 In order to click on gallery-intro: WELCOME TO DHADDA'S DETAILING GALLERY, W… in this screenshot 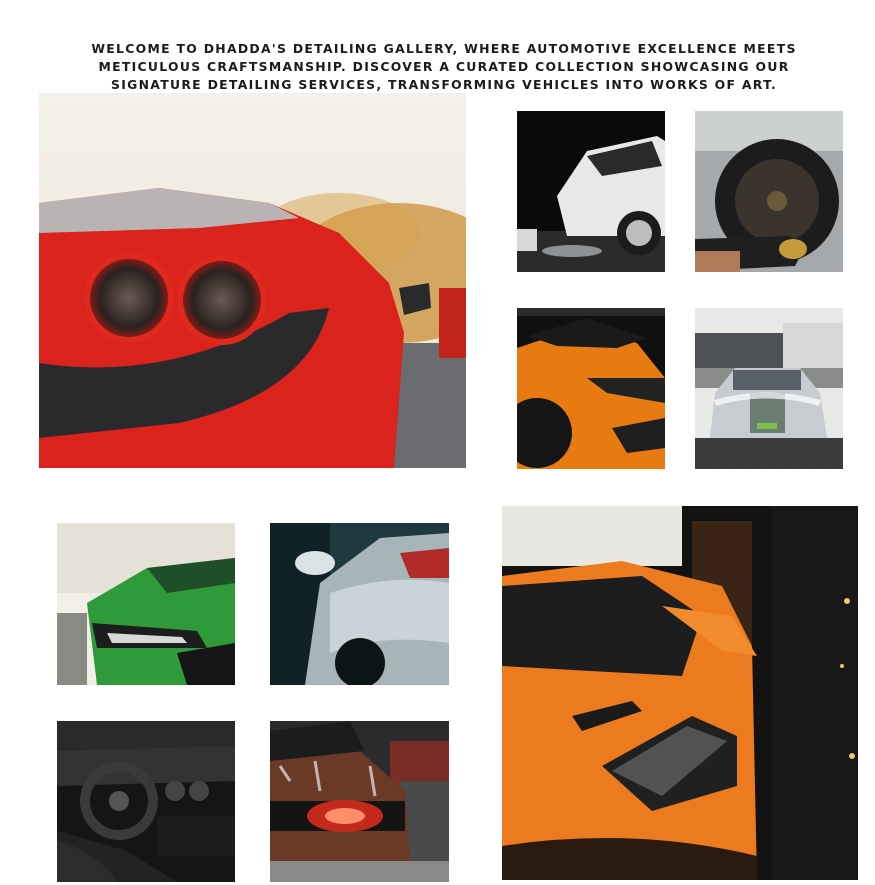, I will do `click(444, 67)`.